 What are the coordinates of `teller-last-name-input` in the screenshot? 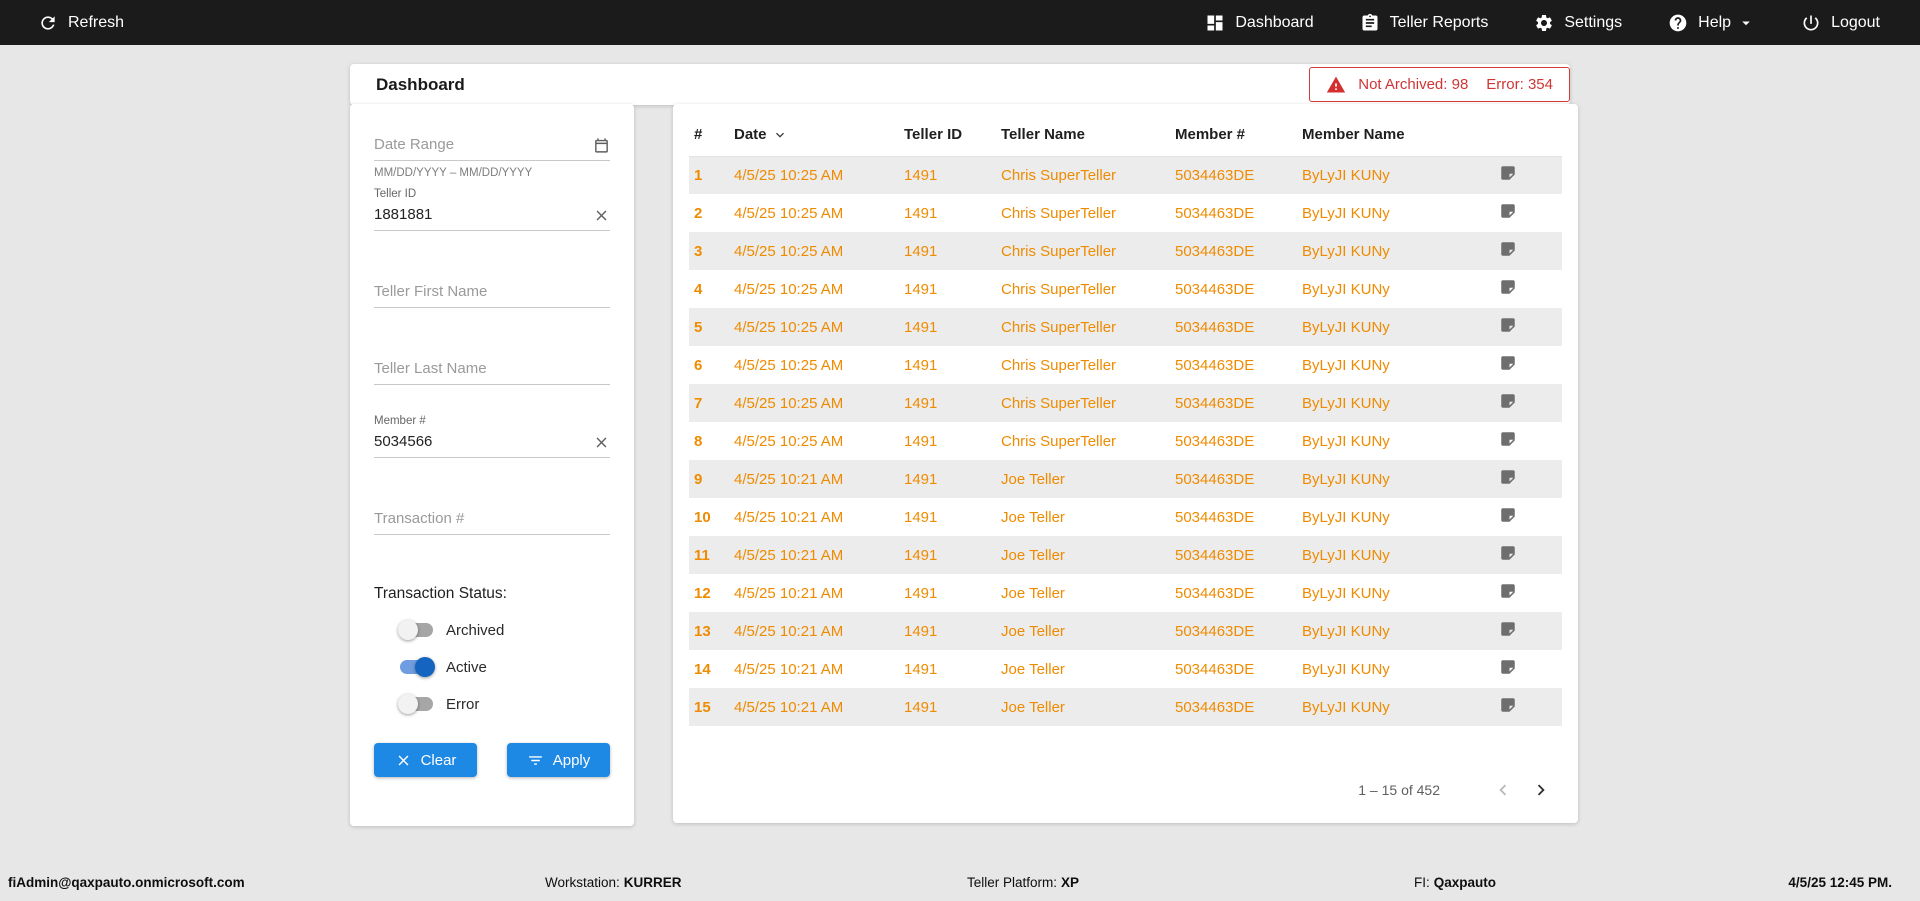 It's located at (492, 369).